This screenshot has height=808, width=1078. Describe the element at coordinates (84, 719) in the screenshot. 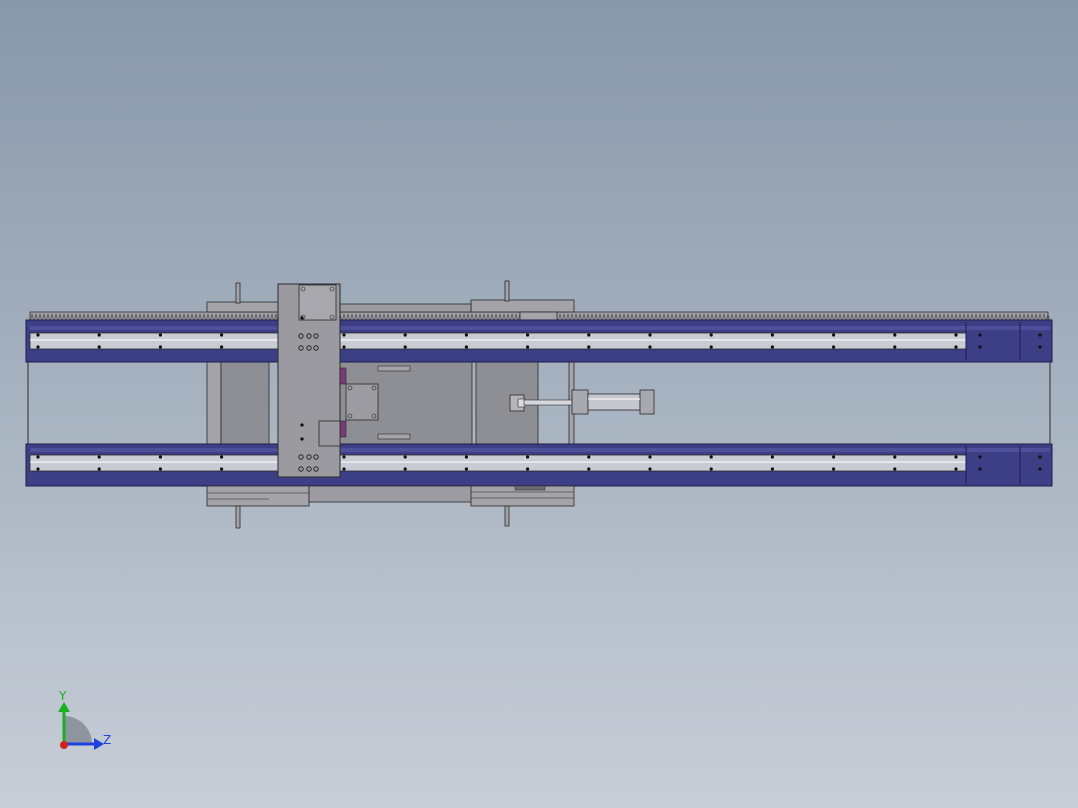

I see `coordinate-triad: Y Z` at that location.